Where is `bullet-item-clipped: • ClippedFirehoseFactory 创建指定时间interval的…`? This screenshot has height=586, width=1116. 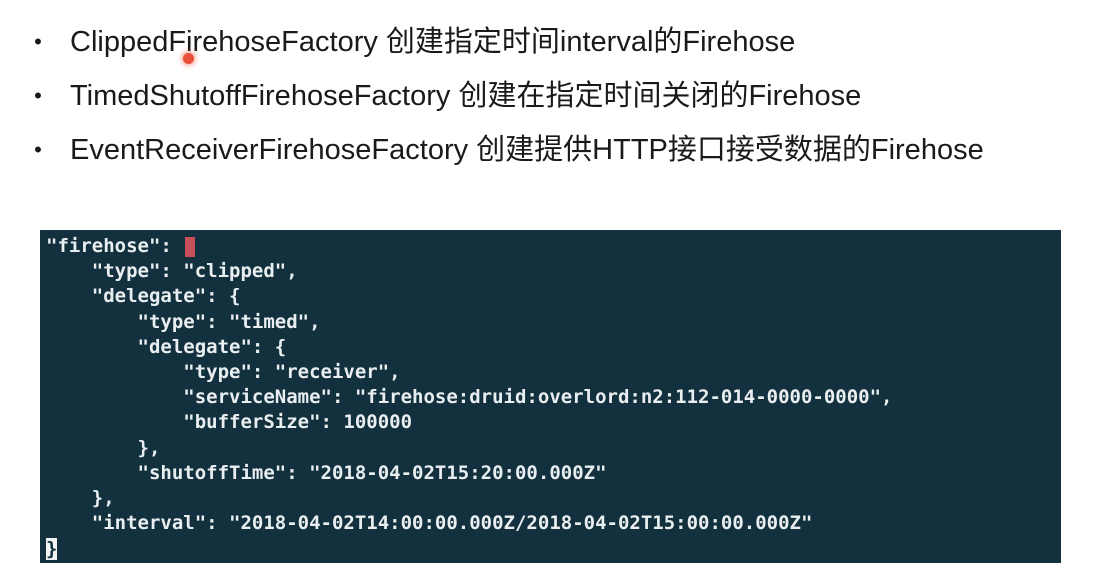
bullet-item-clipped: • ClippedFirehoseFactory 创建指定时间interval的… is located at coordinates (560, 47).